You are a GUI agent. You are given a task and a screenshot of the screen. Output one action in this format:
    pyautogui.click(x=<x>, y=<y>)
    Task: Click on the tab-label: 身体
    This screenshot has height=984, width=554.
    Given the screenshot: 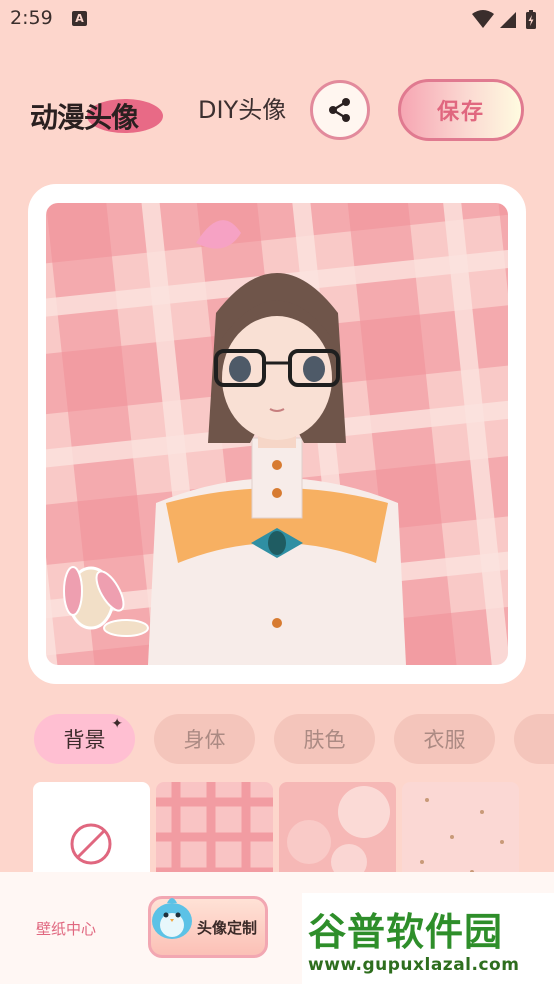 What is the action you would take?
    pyautogui.click(x=204, y=740)
    